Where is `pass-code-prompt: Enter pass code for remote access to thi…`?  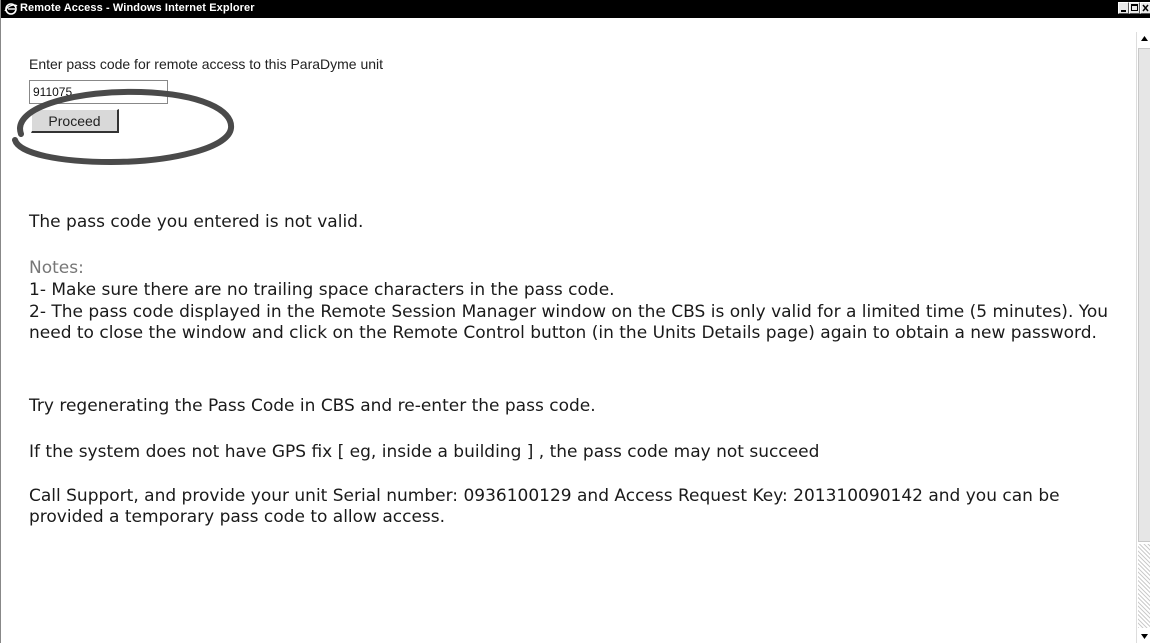 pass-code-prompt: Enter pass code for remote access to thi… is located at coordinates (206, 64).